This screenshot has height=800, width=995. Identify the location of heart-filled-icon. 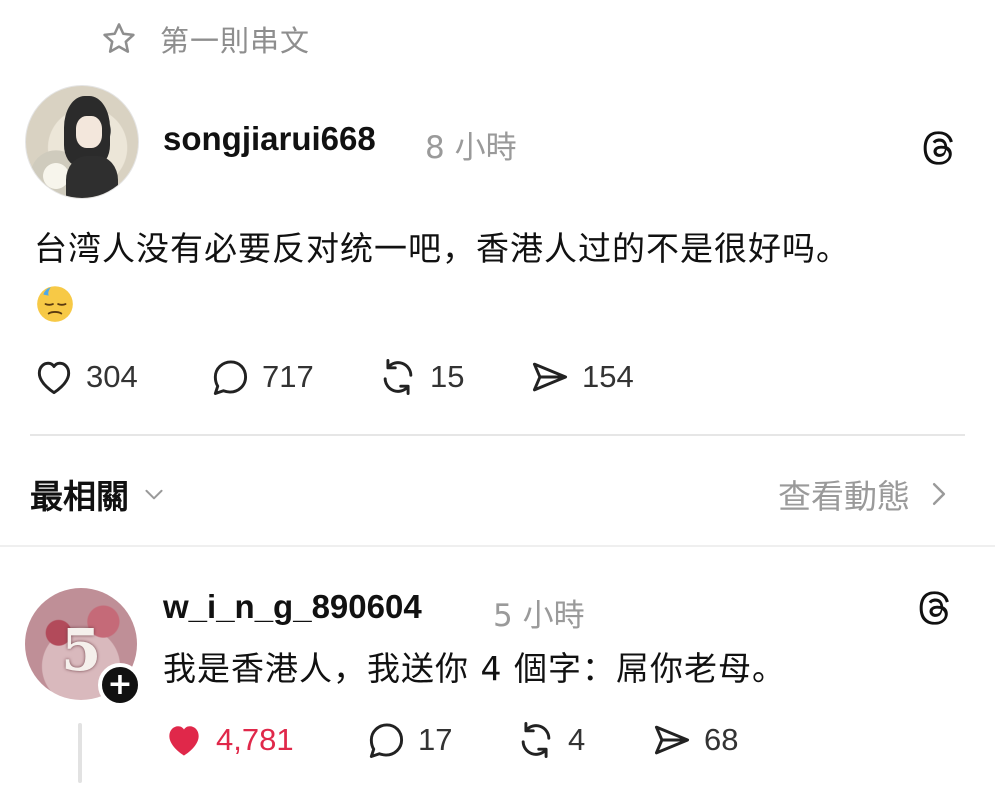
(184, 741).